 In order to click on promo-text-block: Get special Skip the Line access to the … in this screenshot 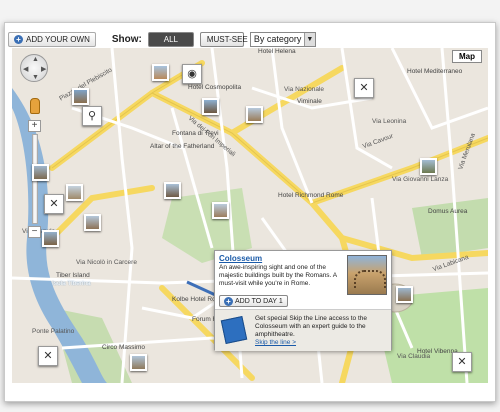, I will do `click(321, 331)`.